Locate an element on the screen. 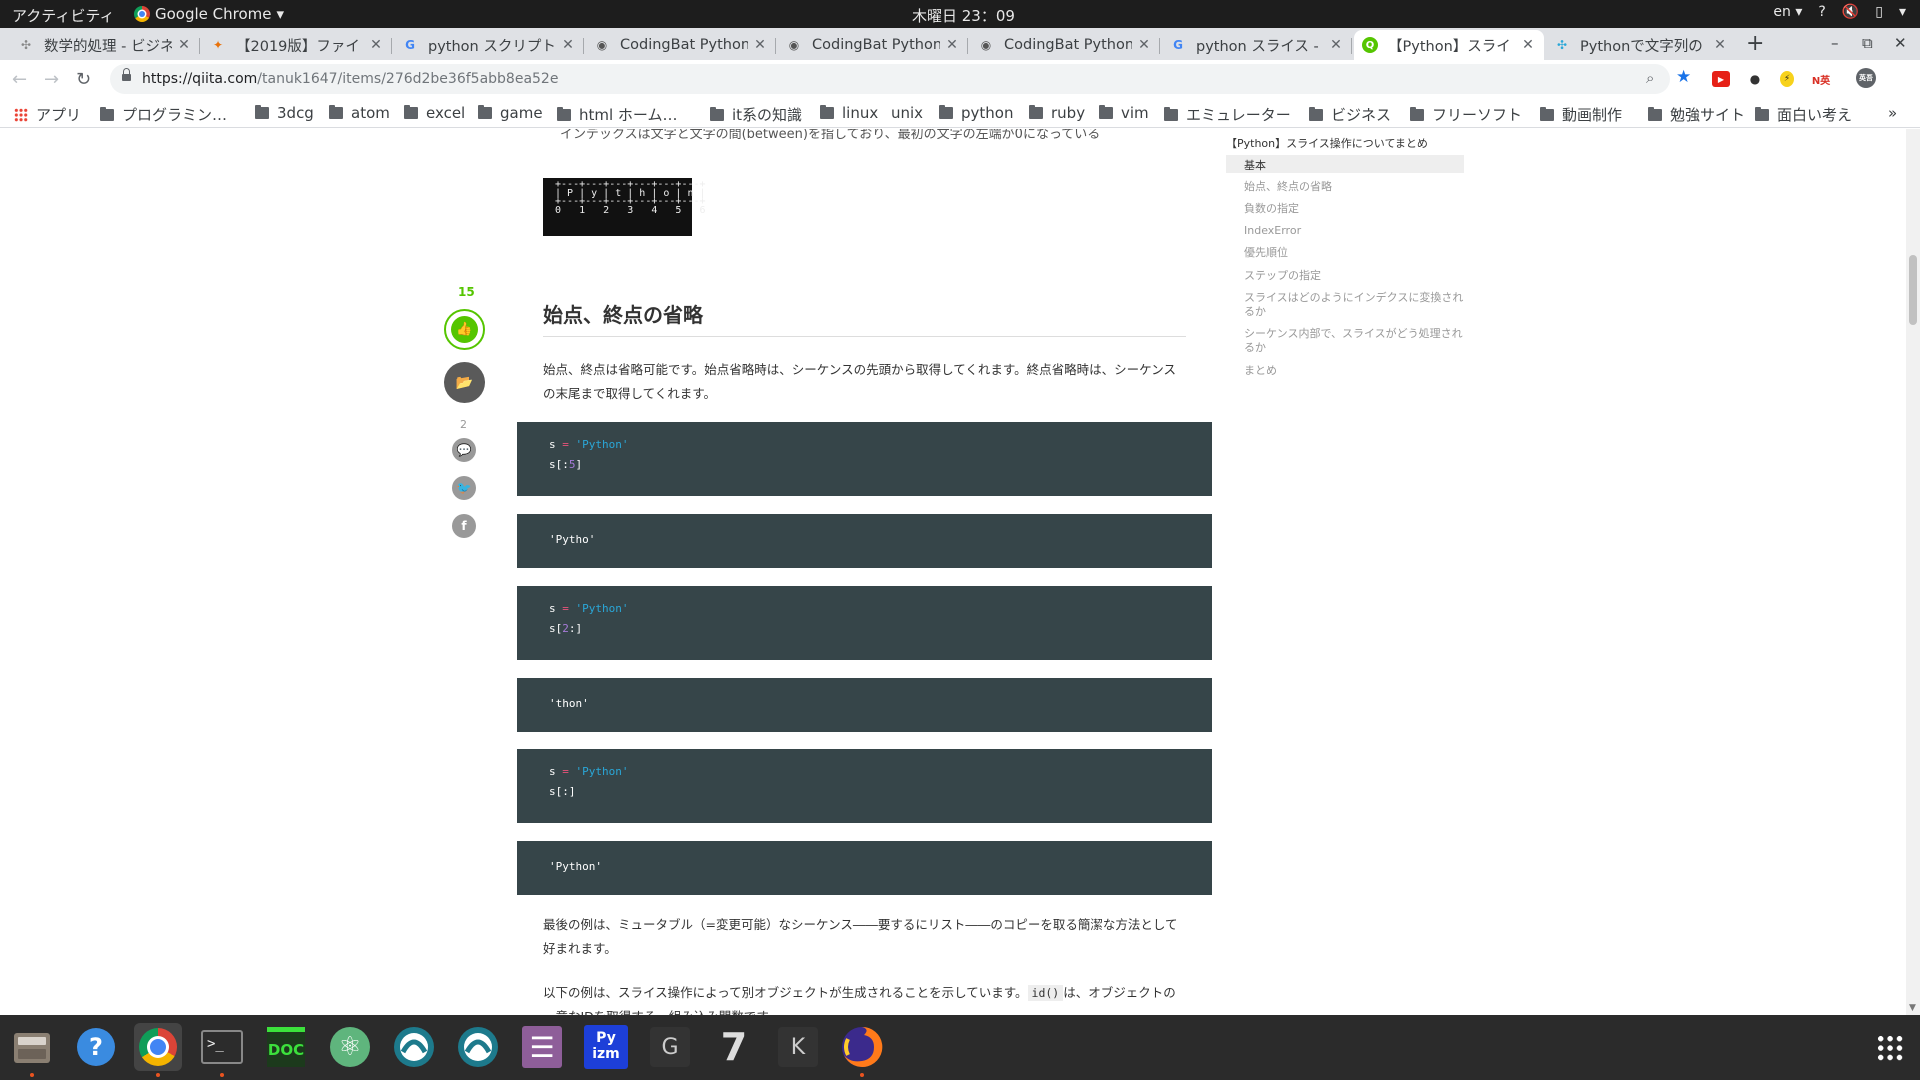 The height and width of the screenshot is (1080, 1920). like-button: 👍 is located at coordinates (464, 329).